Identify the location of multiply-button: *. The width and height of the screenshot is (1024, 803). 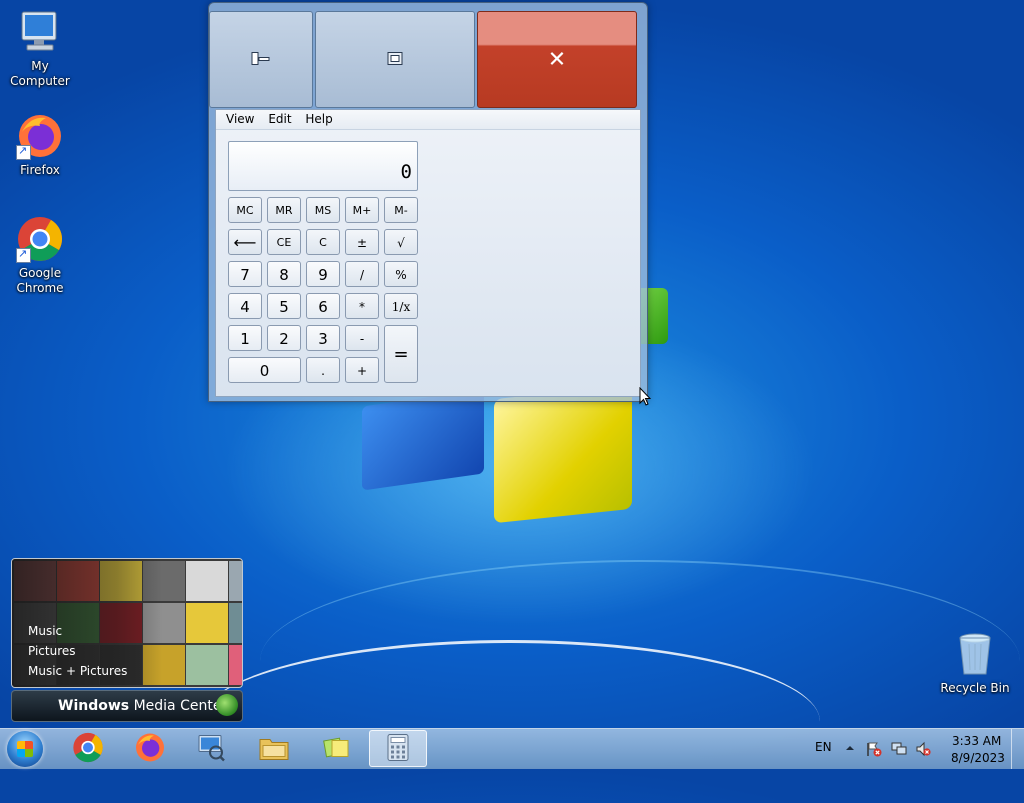
(362, 306).